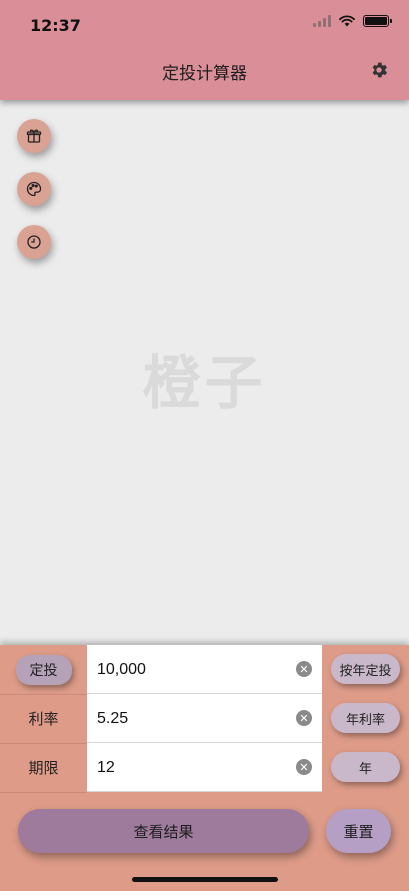 The height and width of the screenshot is (891, 409). What do you see at coordinates (43, 792) in the screenshot?
I see `divider` at bounding box center [43, 792].